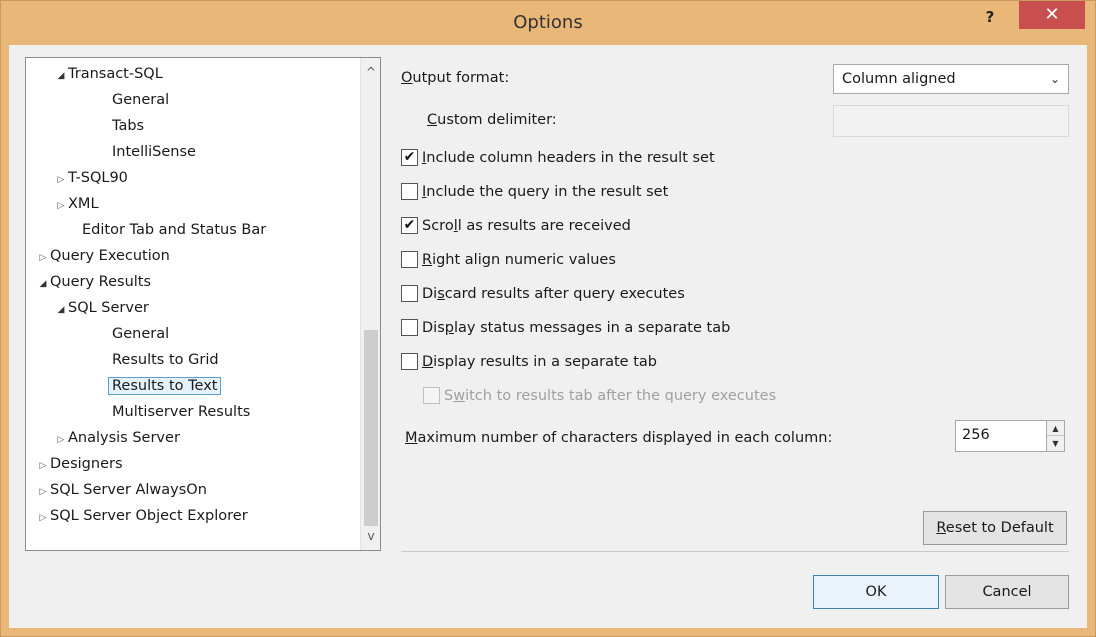  What do you see at coordinates (1001, 436) in the screenshot?
I see `max-chars-input: 256` at bounding box center [1001, 436].